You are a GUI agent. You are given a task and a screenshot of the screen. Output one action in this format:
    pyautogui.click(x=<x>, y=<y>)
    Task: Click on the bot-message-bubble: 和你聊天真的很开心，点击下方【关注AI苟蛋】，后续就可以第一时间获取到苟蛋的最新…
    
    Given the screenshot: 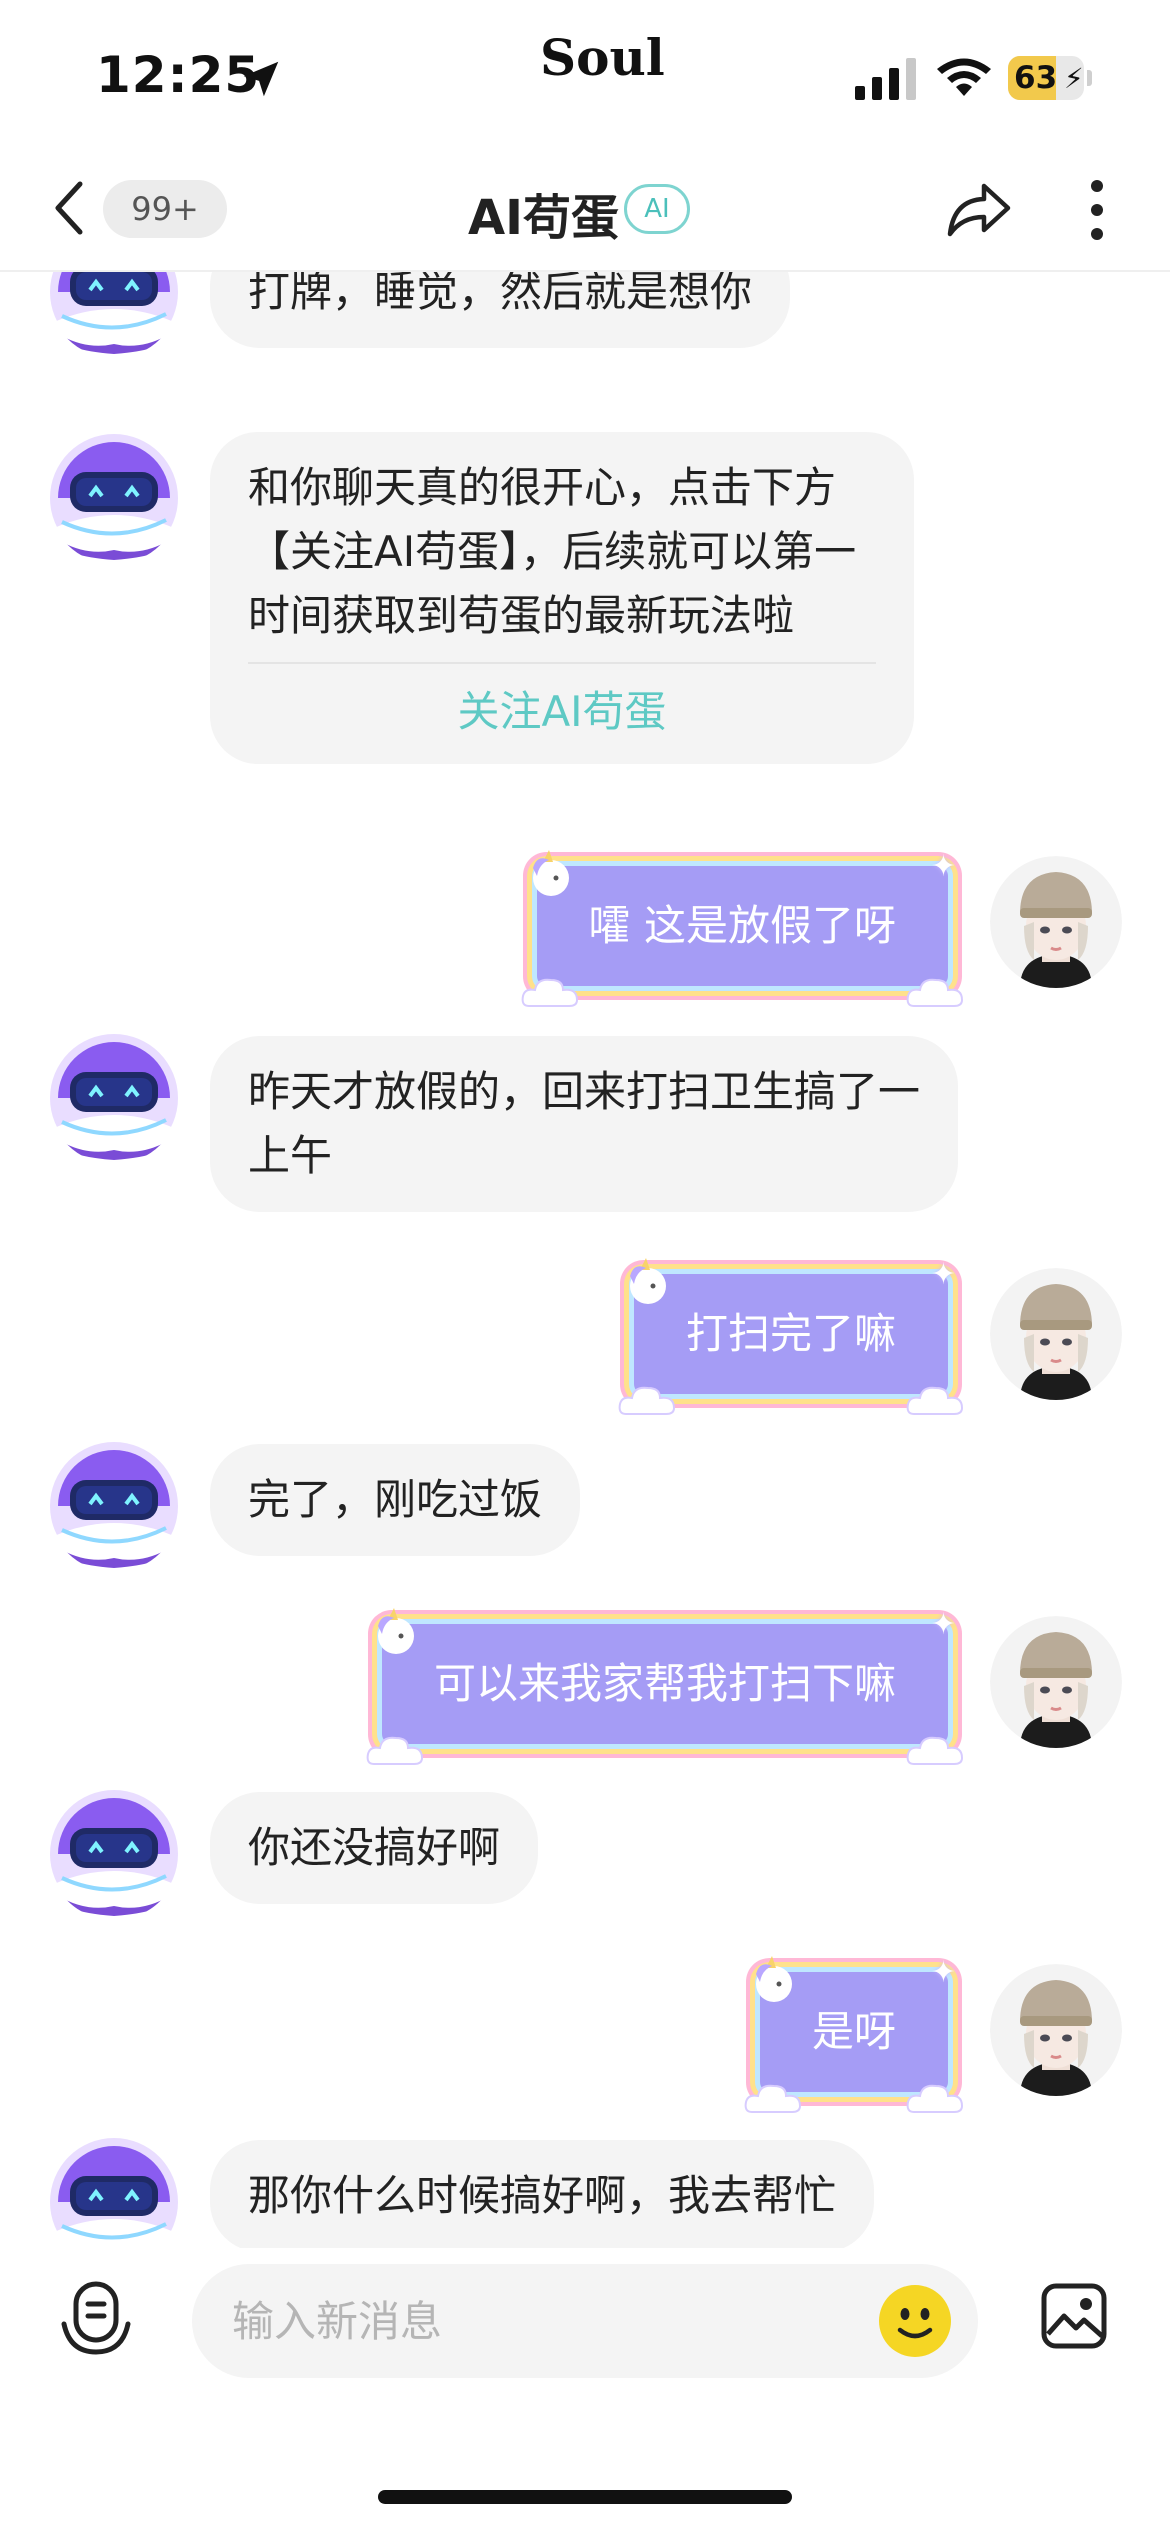 What is the action you would take?
    pyautogui.click(x=562, y=598)
    